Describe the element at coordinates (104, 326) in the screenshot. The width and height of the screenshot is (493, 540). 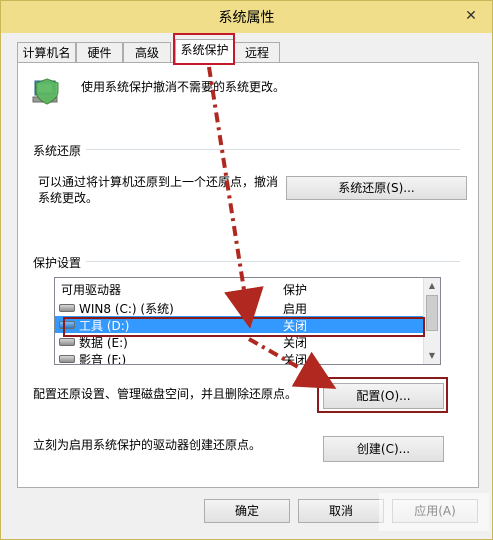
I see `drive-name: 工具 (D:)` at that location.